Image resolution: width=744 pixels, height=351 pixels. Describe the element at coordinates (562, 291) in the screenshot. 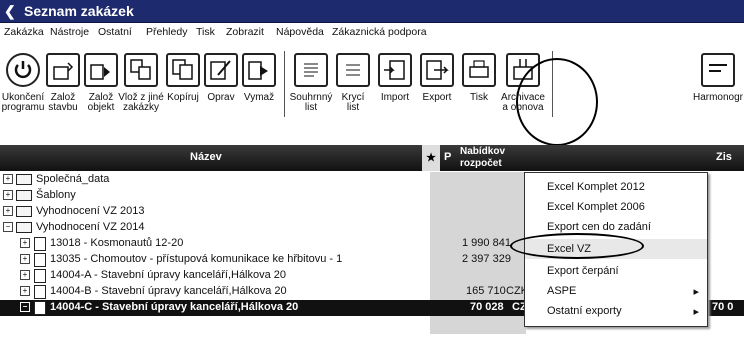

I see `menu-item-label: ASPE` at that location.